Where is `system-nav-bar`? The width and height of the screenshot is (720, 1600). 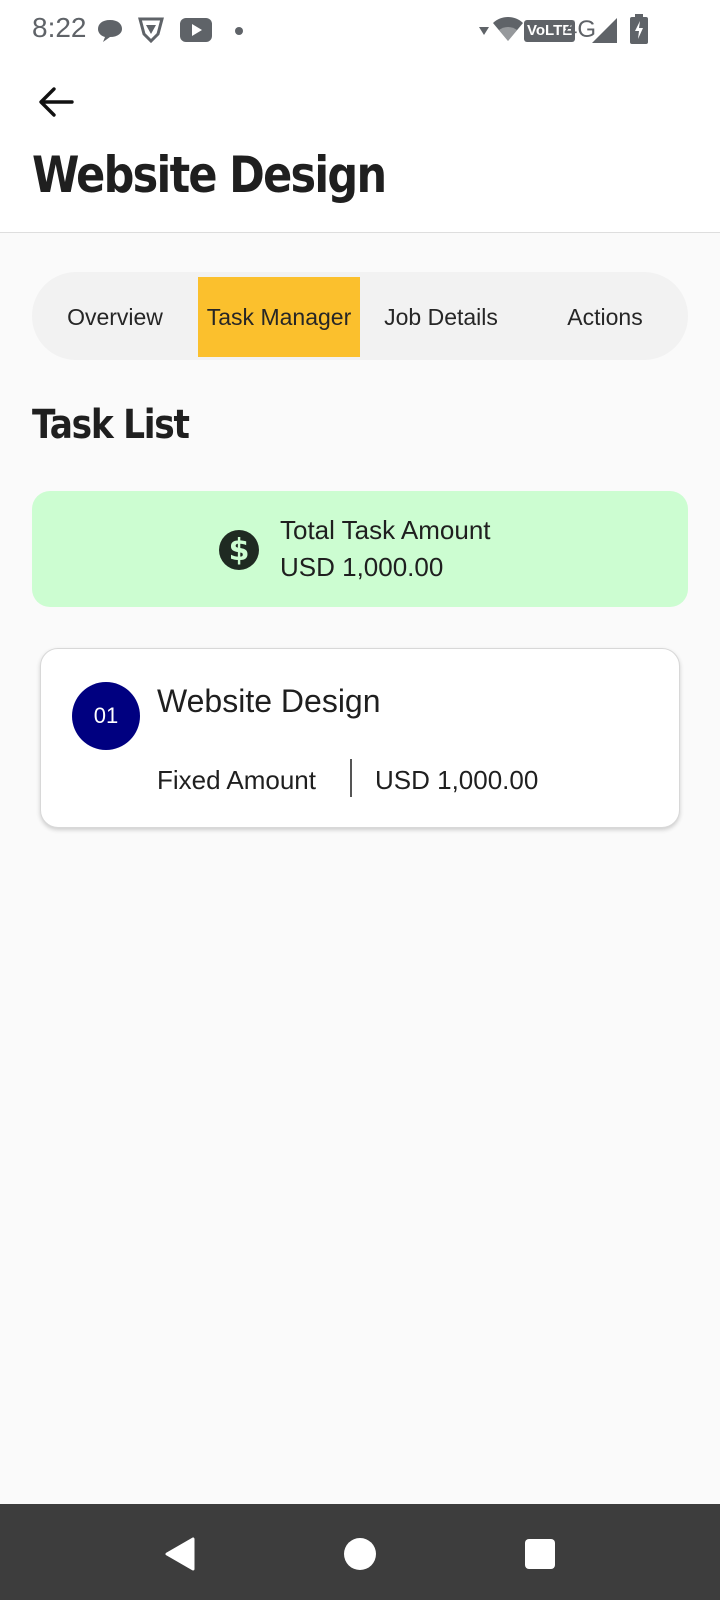 system-nav-bar is located at coordinates (360, 1552).